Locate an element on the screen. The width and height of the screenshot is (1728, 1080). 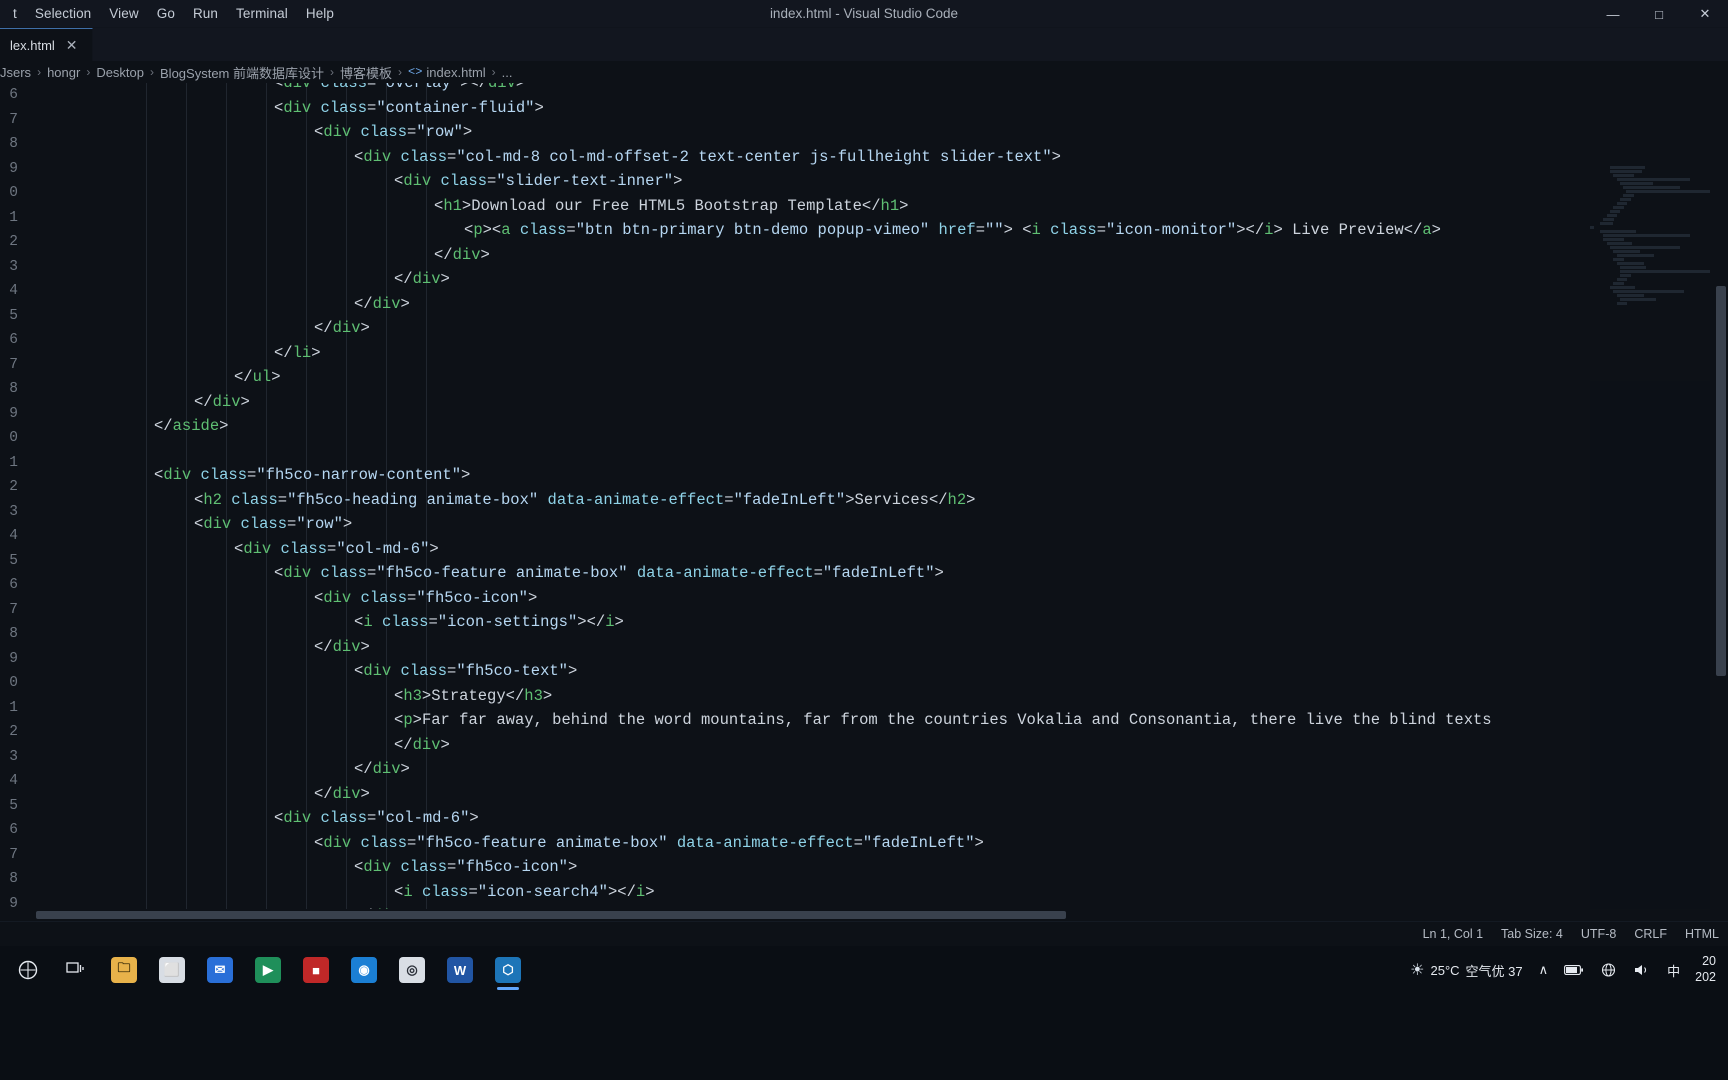
horizontal-scrollbar is located at coordinates (864, 915).